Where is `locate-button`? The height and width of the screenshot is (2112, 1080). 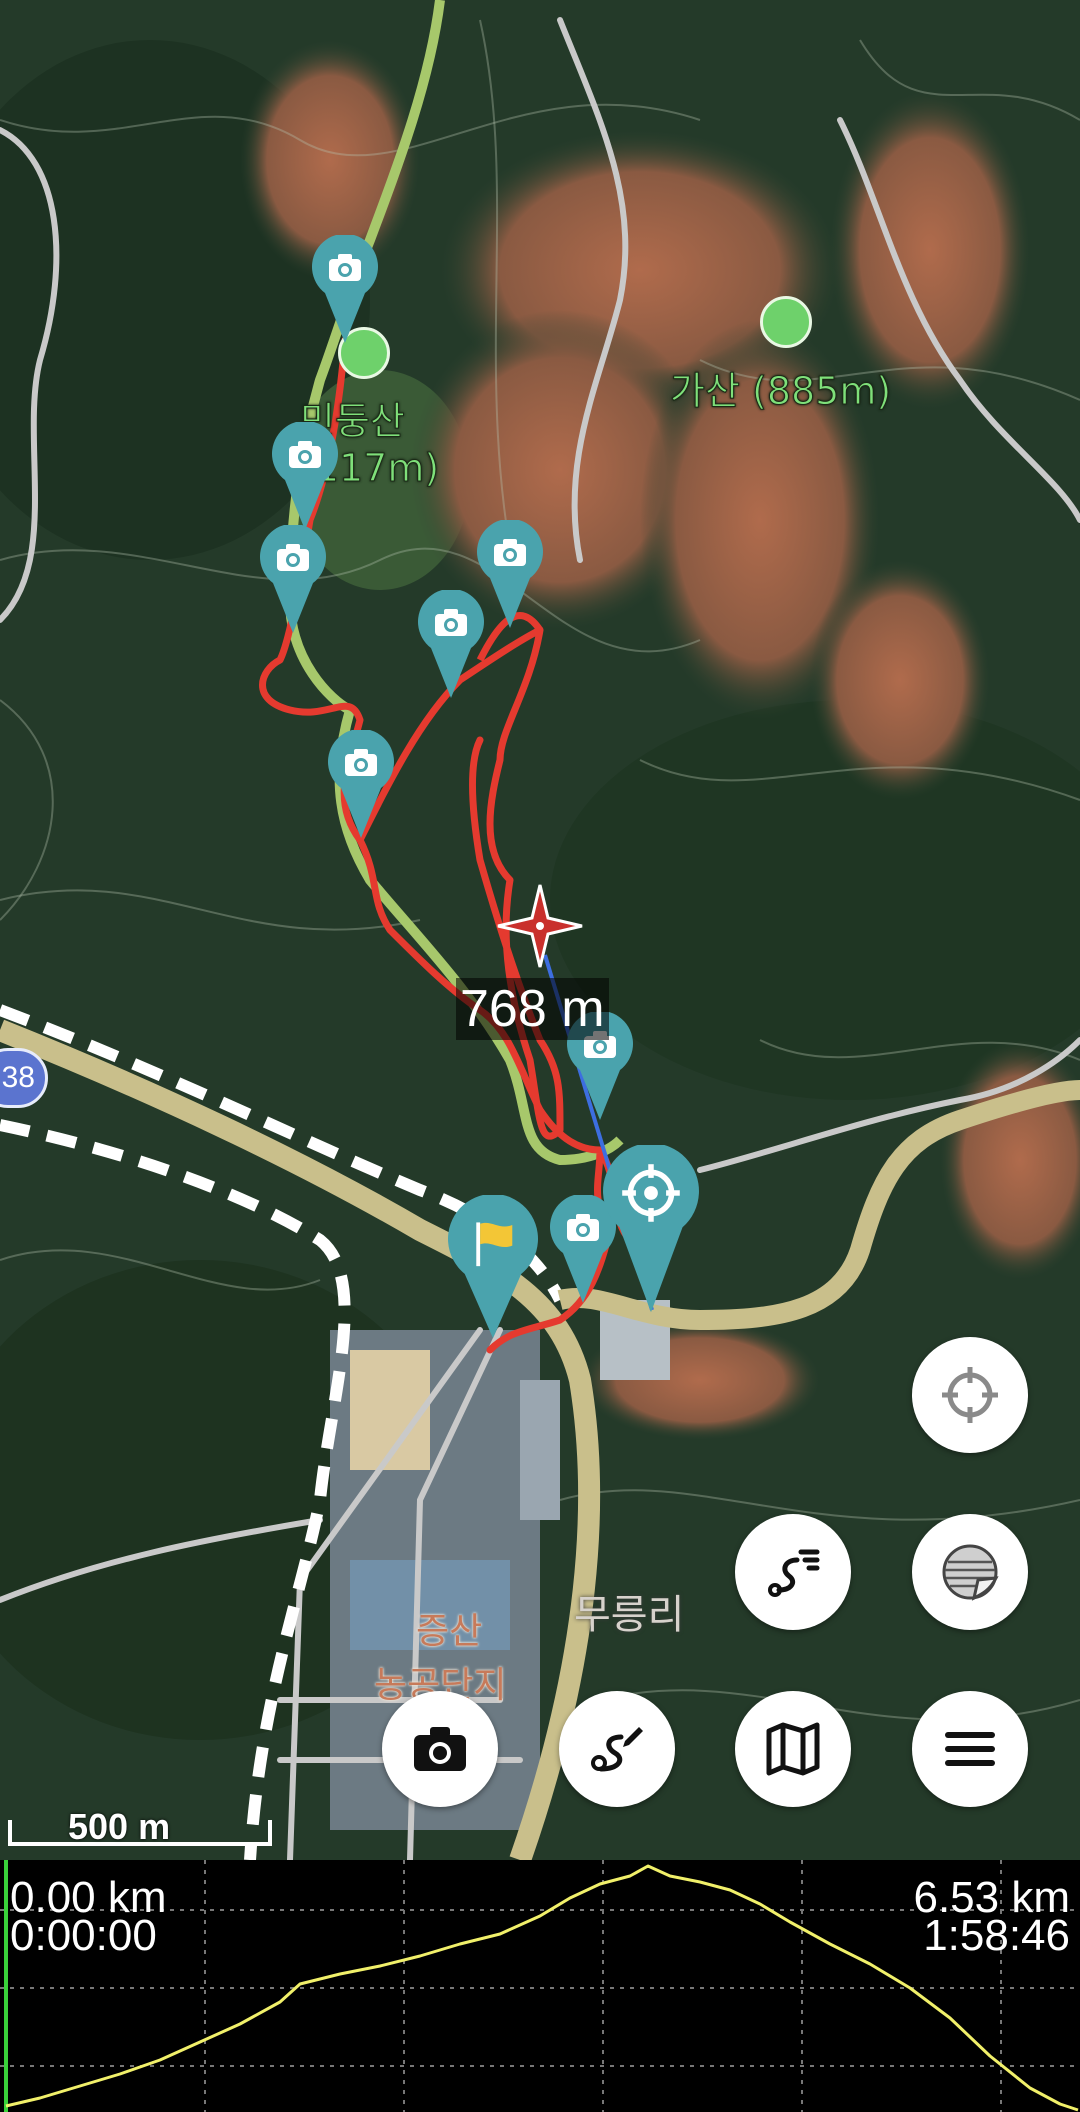
locate-button is located at coordinates (970, 1395).